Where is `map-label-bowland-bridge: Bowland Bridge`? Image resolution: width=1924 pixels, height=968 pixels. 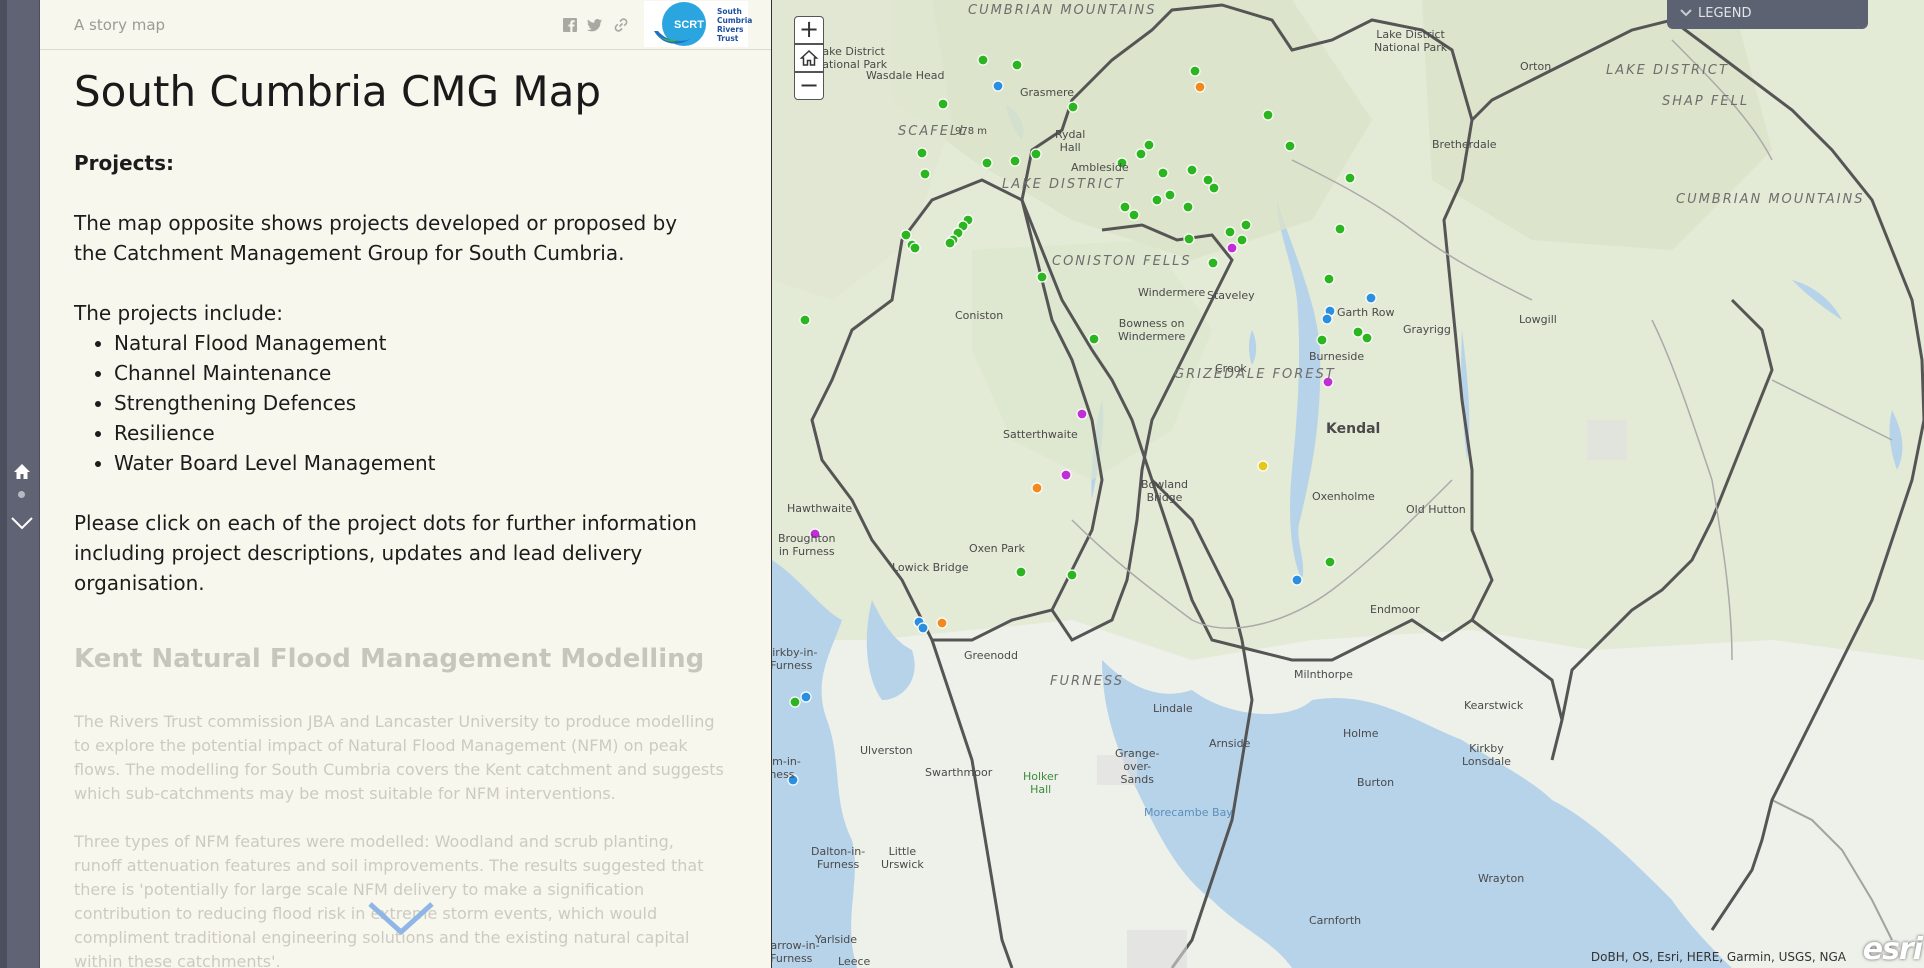
map-label-bowland-bridge: Bowland Bridge is located at coordinates (1165, 491).